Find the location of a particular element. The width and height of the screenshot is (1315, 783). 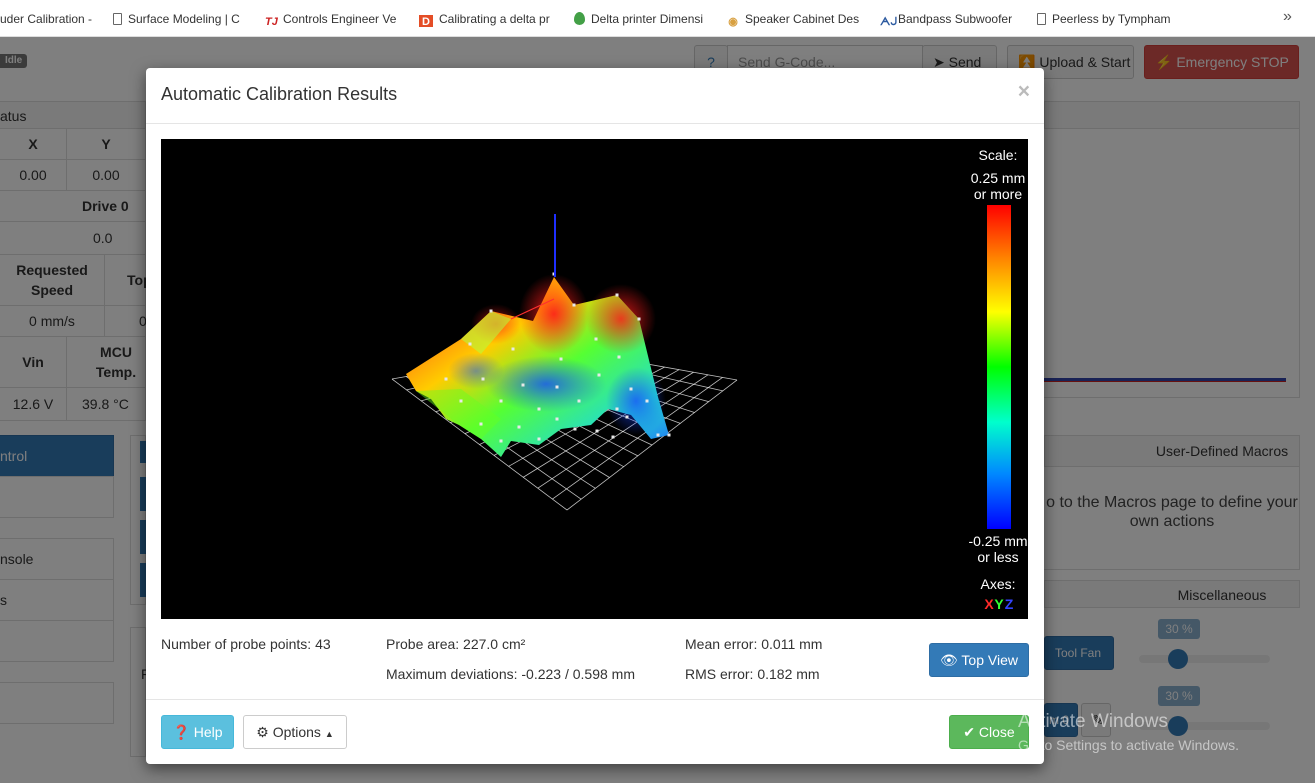

options-dropdown-button: ⚙ Options ▲ is located at coordinates (295, 732).